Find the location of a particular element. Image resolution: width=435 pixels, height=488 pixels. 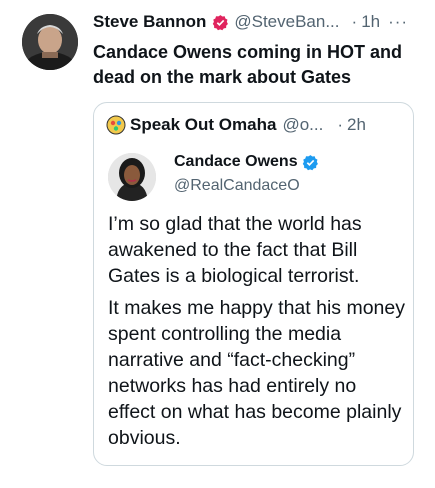

embedded-name-row: Candace Owens is located at coordinates (246, 162).